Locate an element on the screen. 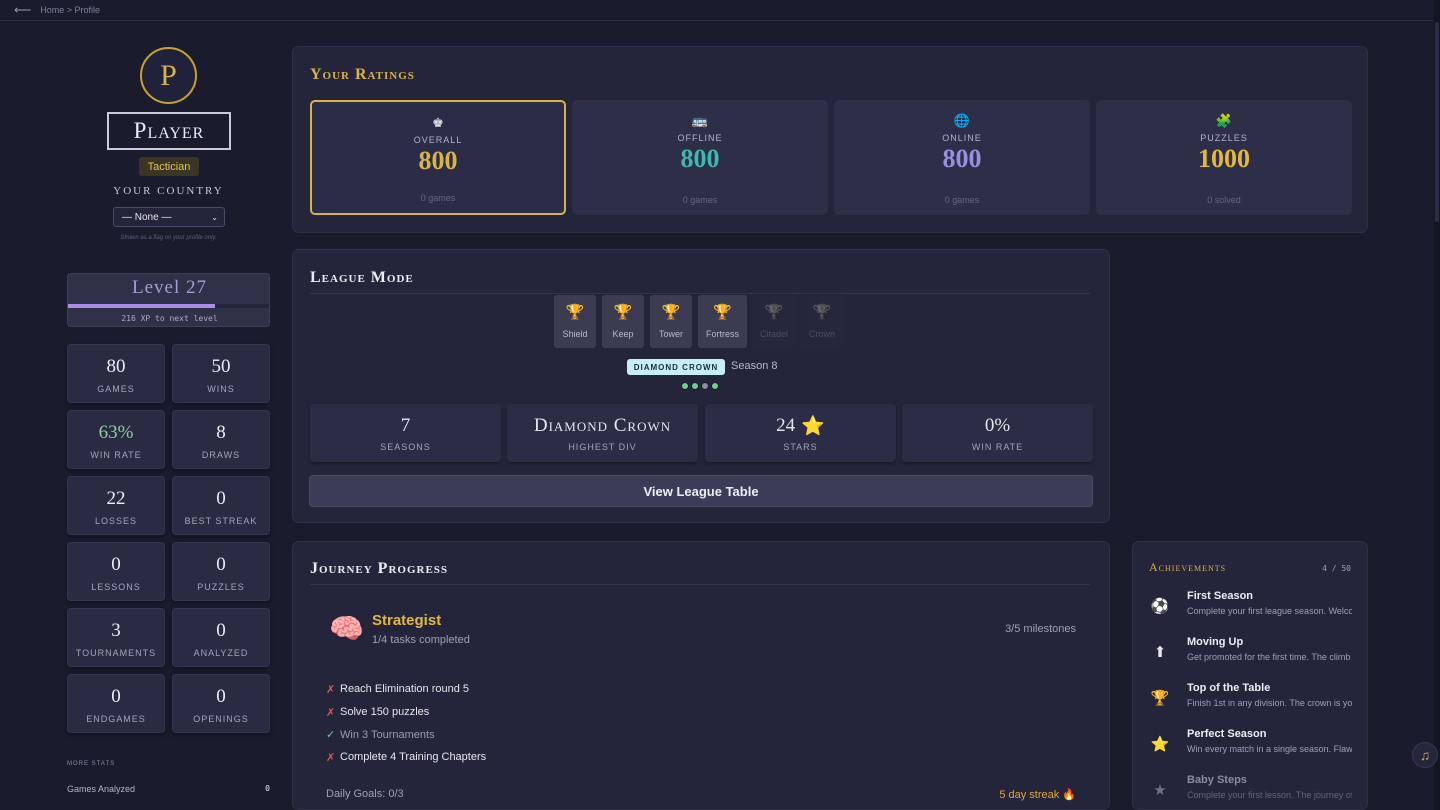  arrow-up-icon: ⬆ is located at coordinates (1160, 652).